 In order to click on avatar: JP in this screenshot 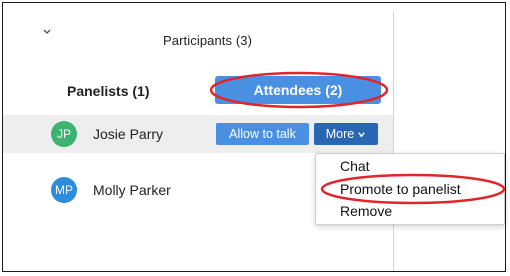, I will do `click(64, 134)`.